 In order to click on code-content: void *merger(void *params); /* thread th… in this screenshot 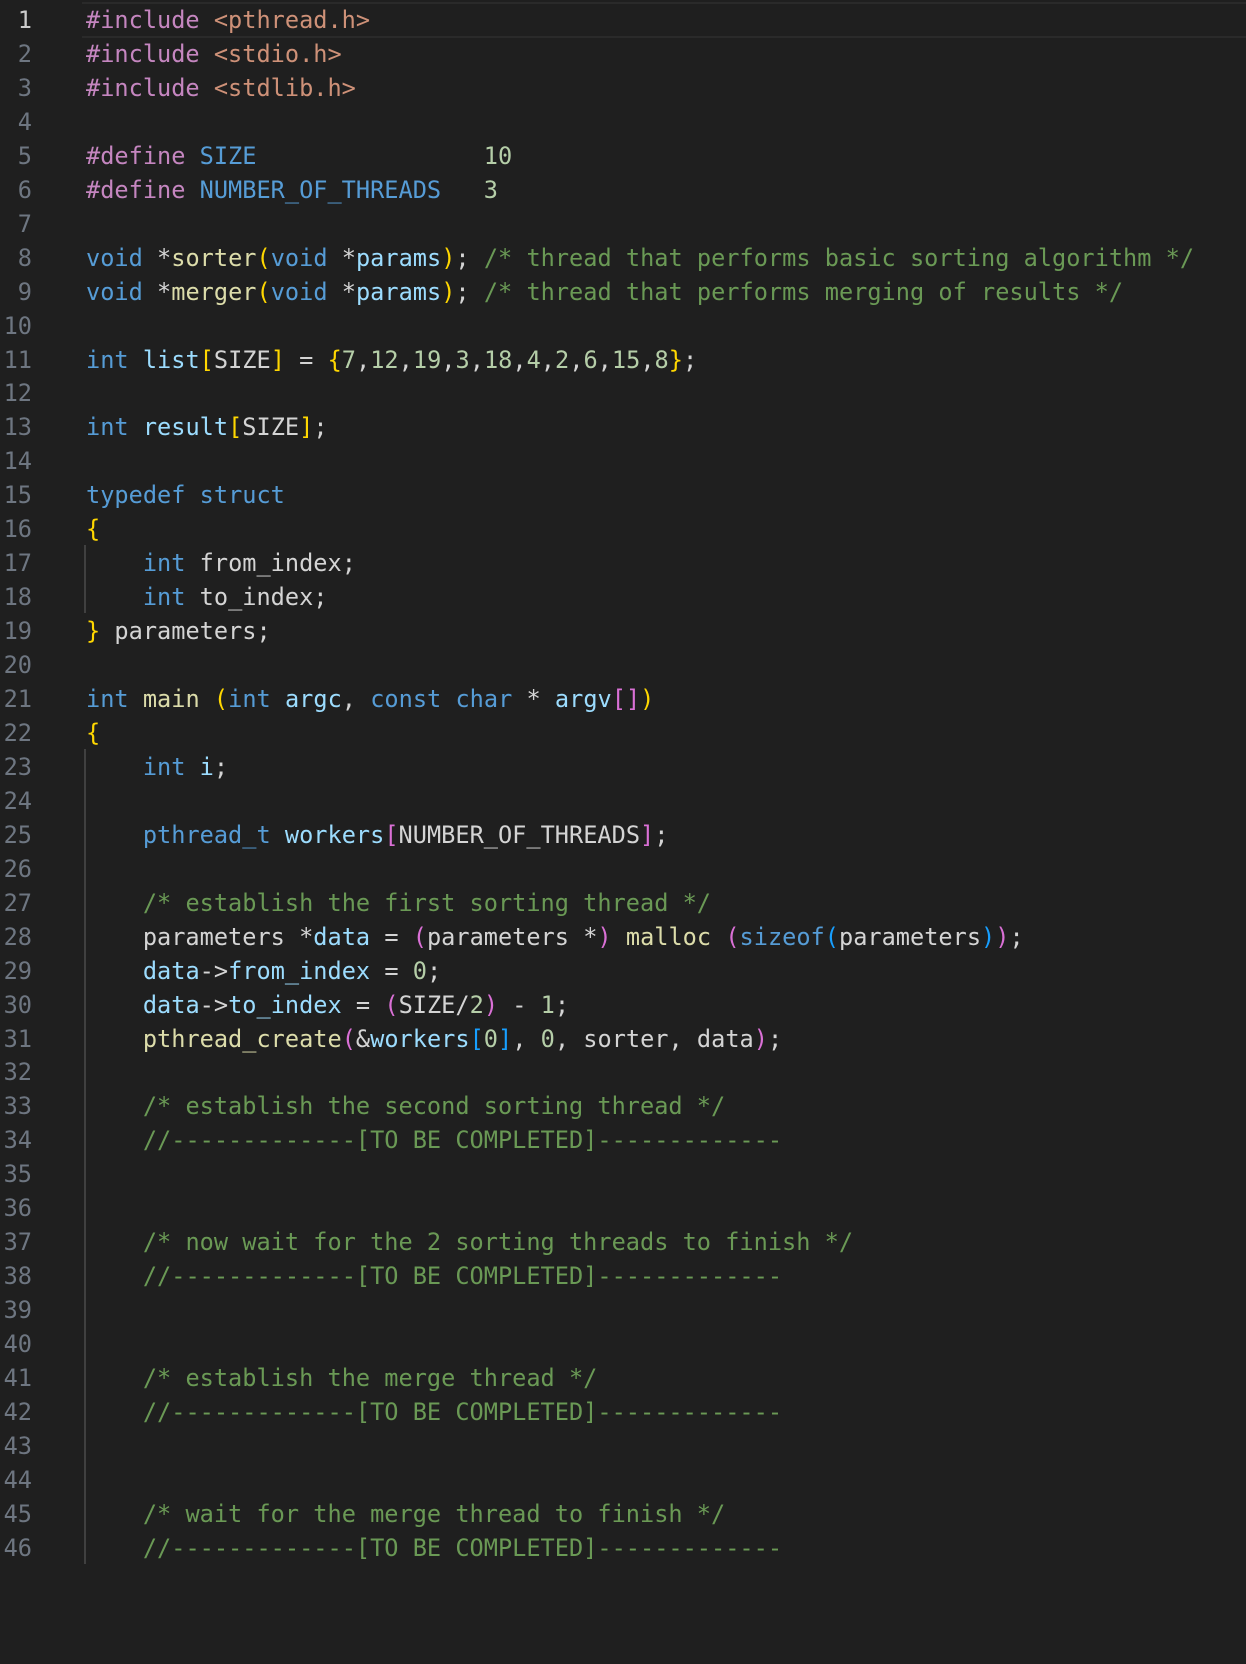, I will do `click(604, 292)`.